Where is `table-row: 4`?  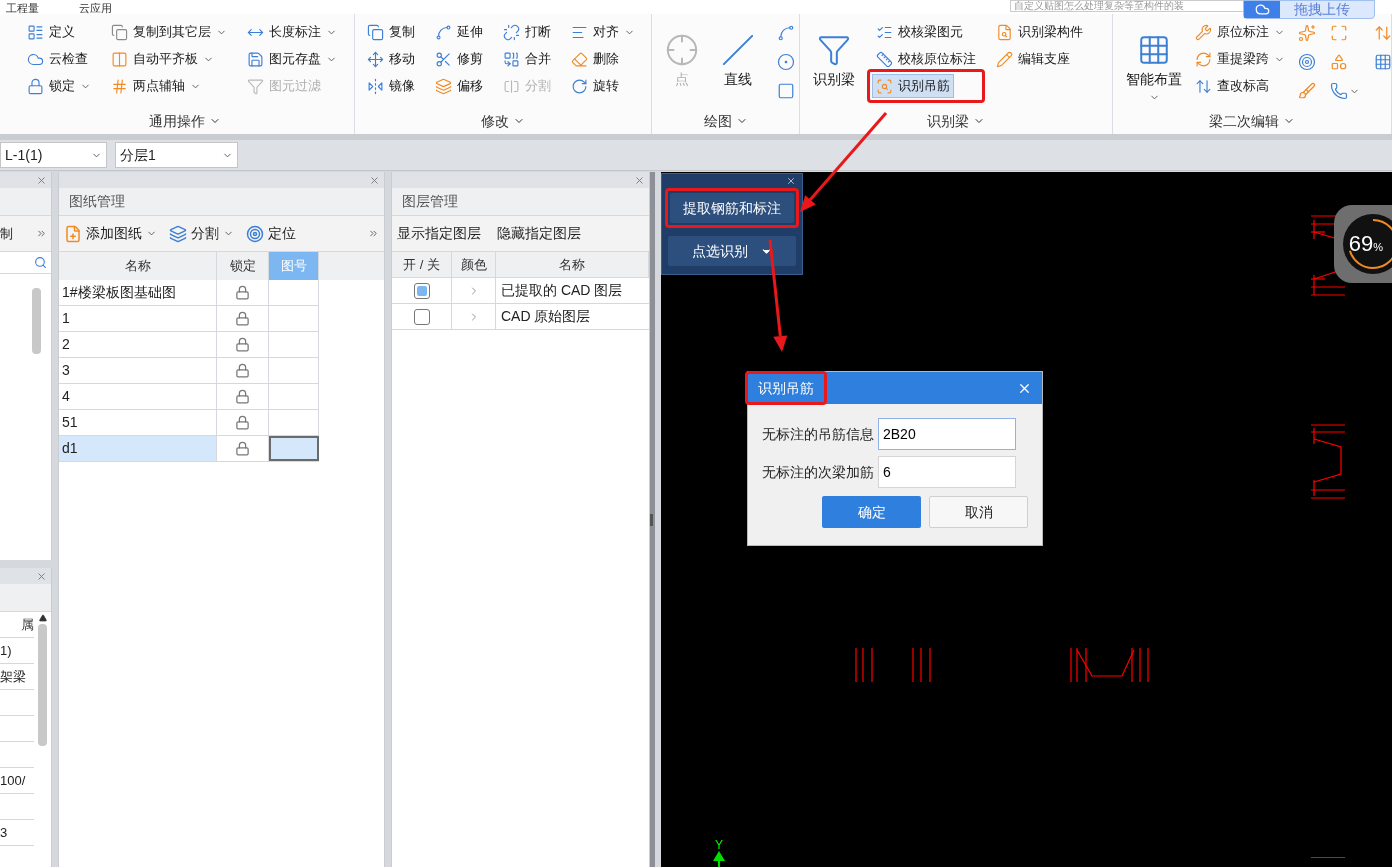 table-row: 4 is located at coordinates (189, 397).